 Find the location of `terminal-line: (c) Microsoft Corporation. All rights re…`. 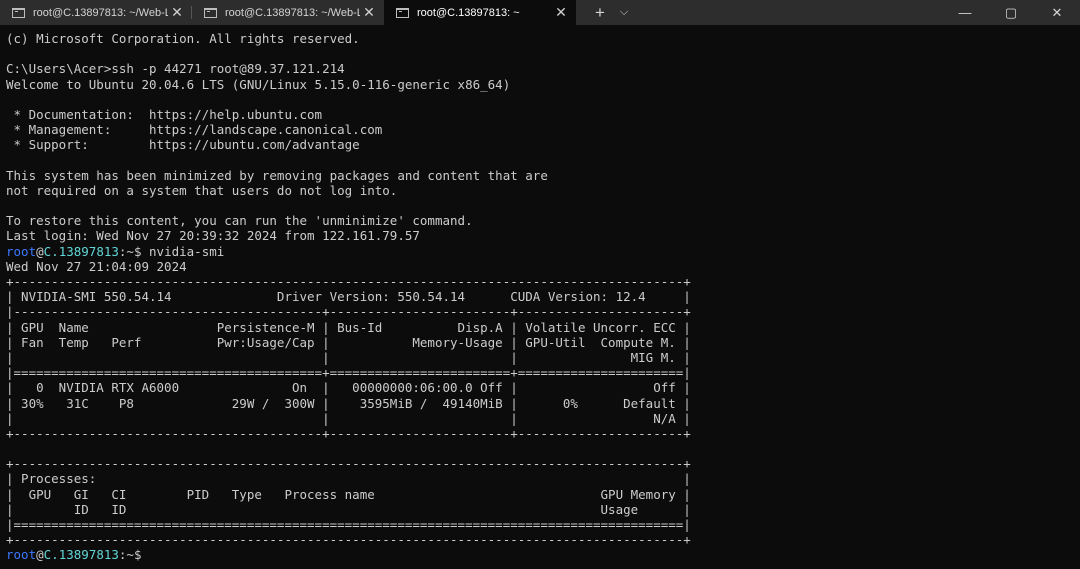

terminal-line: (c) Microsoft Corporation. All rights re… is located at coordinates (183, 38).